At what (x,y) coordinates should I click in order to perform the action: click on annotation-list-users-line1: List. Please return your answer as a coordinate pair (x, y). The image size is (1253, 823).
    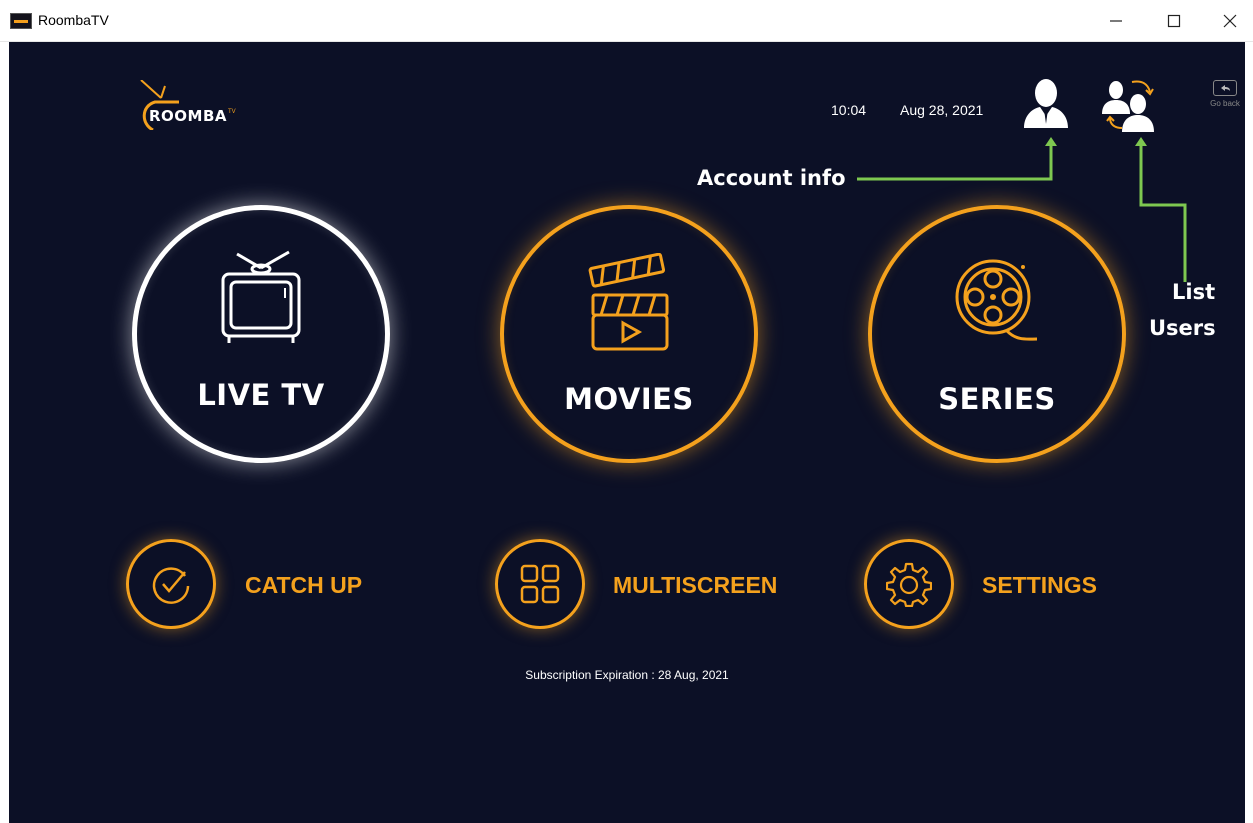
    Looking at the image, I should click on (1194, 292).